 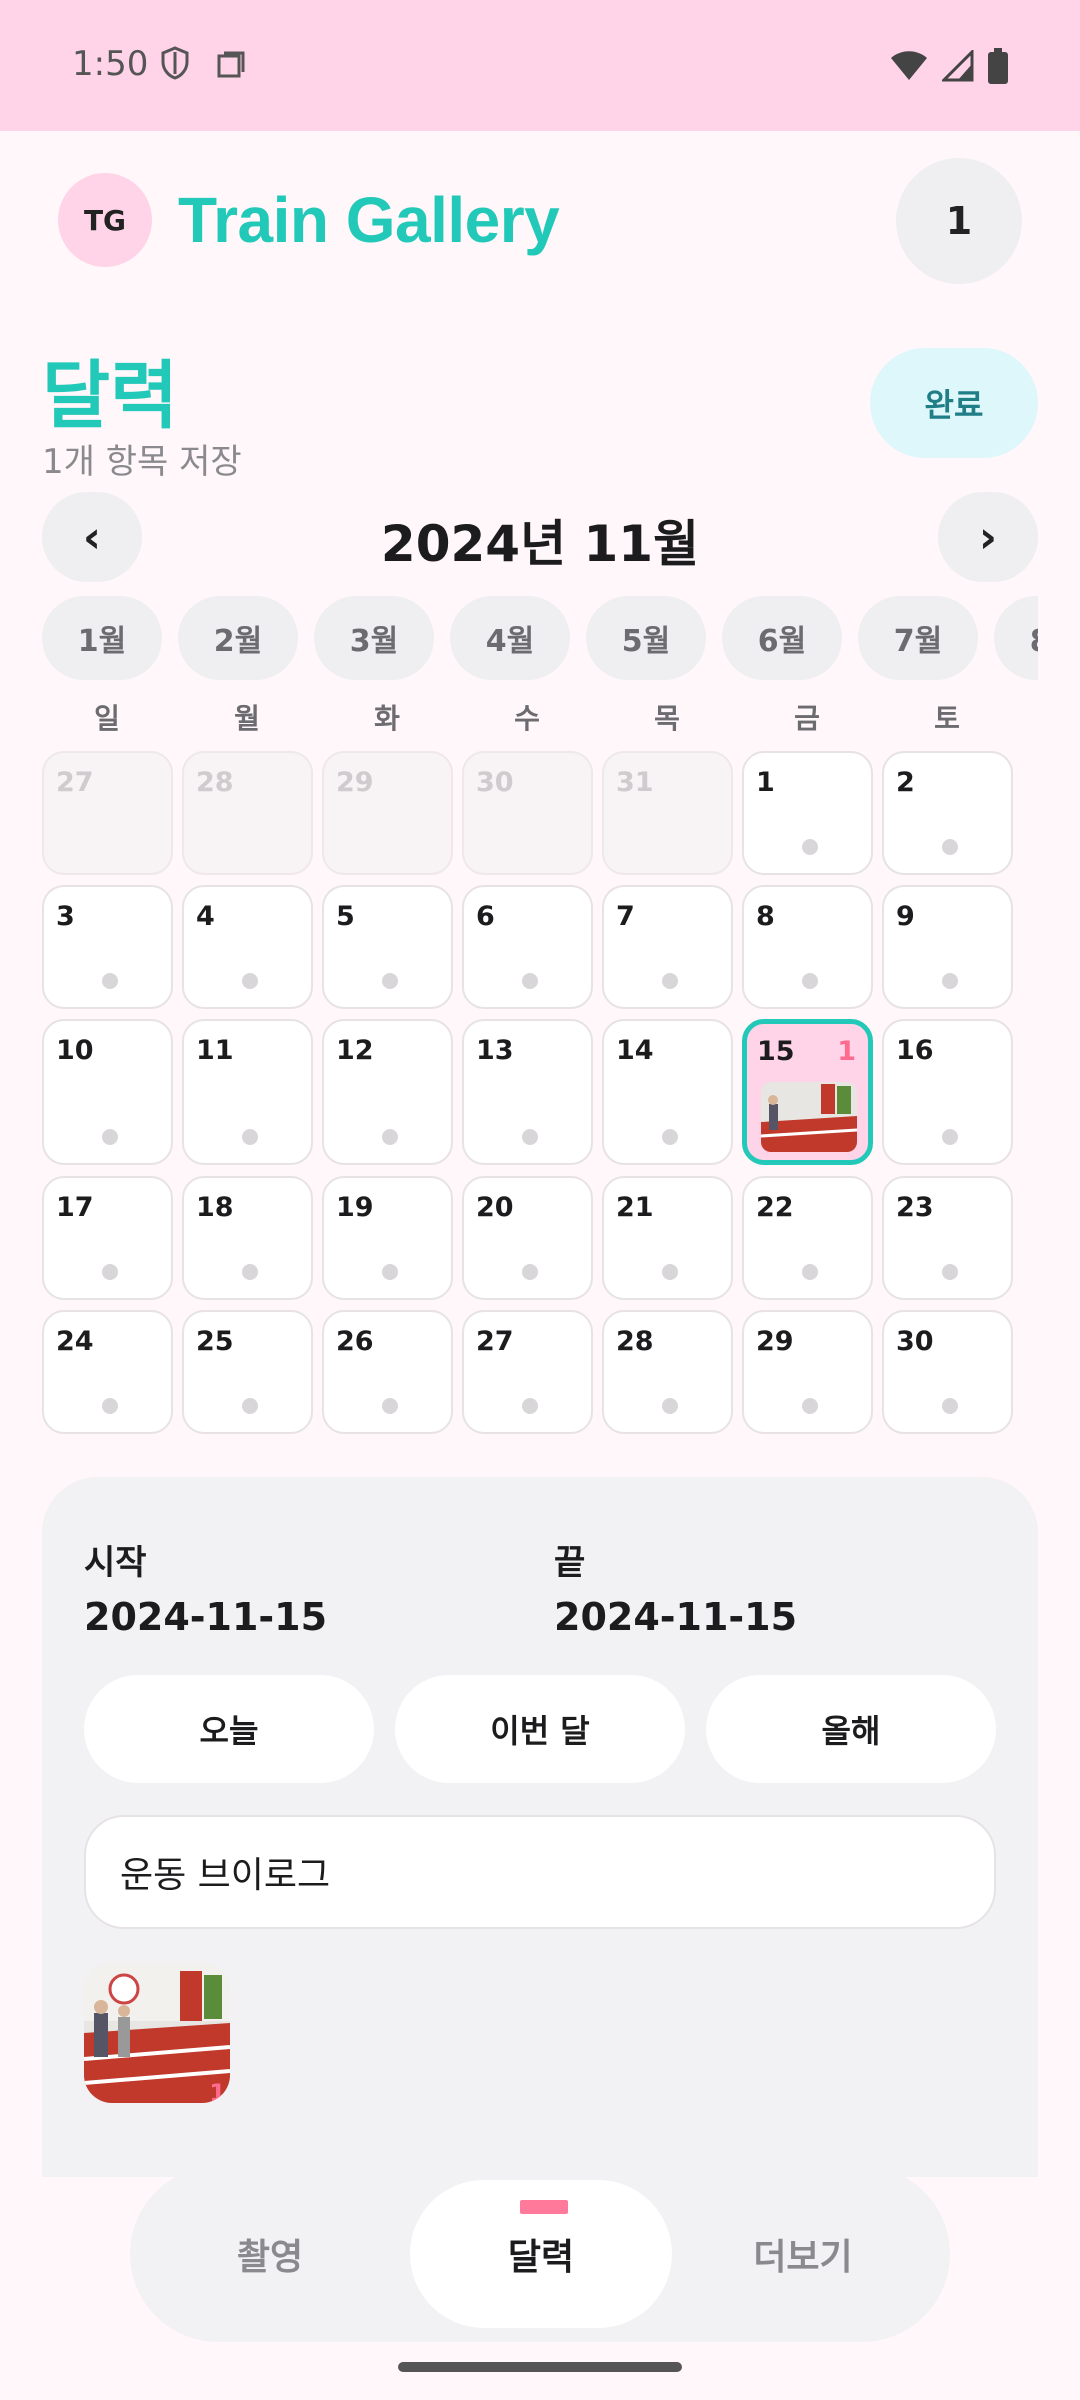 What do you see at coordinates (387, 947) in the screenshot?
I see `calendar-day: 5` at bounding box center [387, 947].